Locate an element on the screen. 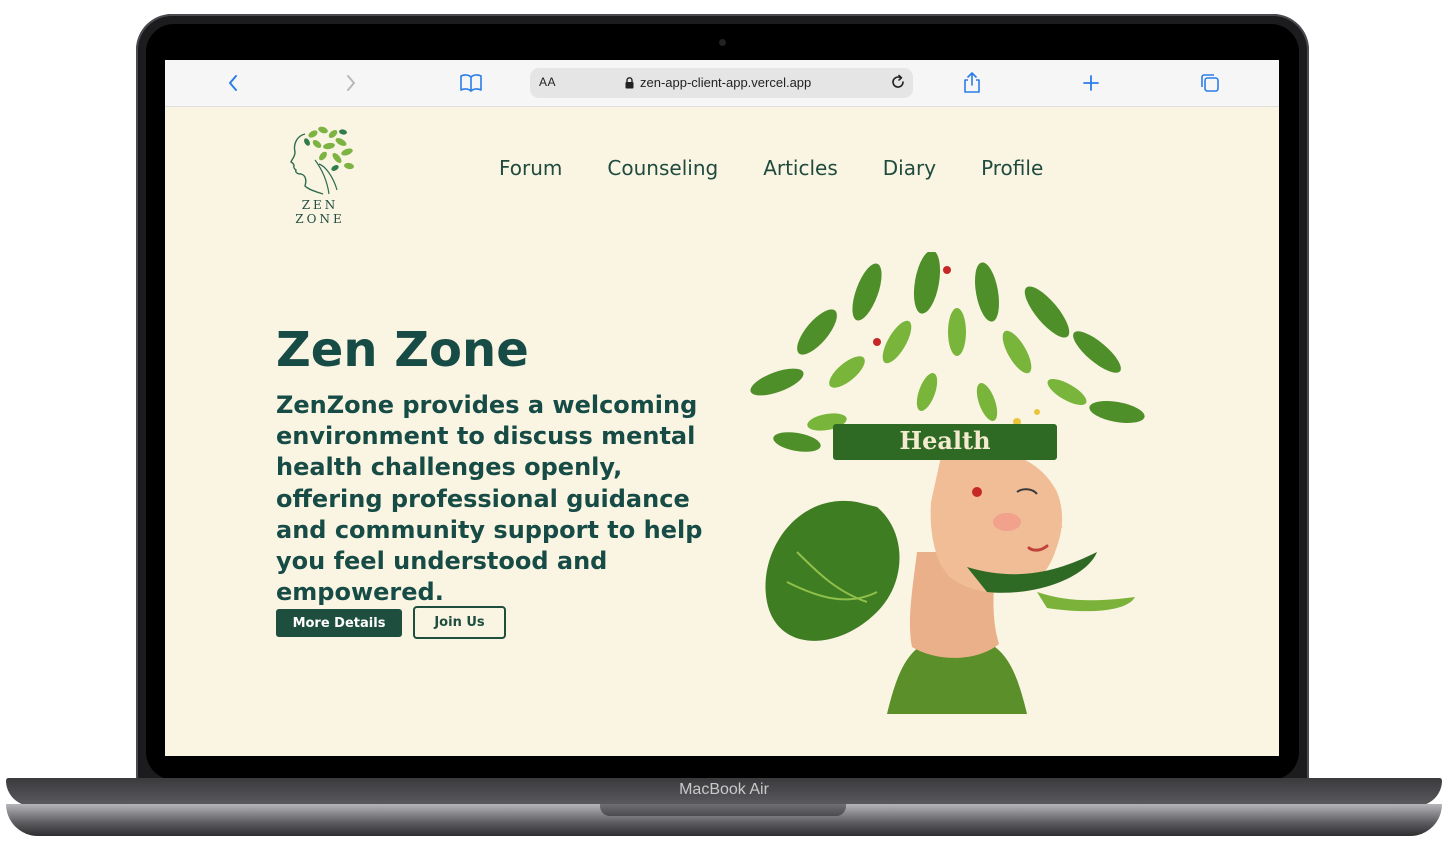 The image size is (1448, 852). nav-forum: Forum is located at coordinates (530, 168).